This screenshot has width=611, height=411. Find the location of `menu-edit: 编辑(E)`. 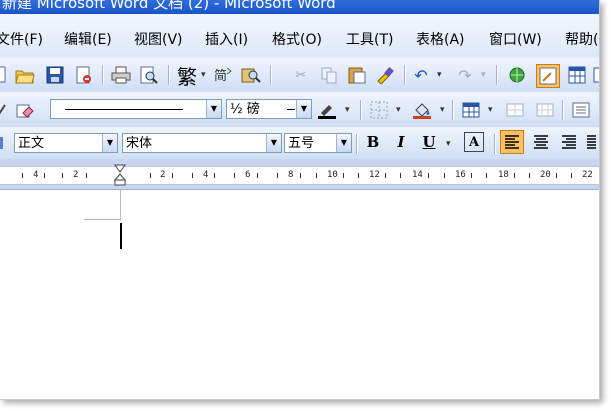

menu-edit: 编辑(E) is located at coordinates (88, 39).